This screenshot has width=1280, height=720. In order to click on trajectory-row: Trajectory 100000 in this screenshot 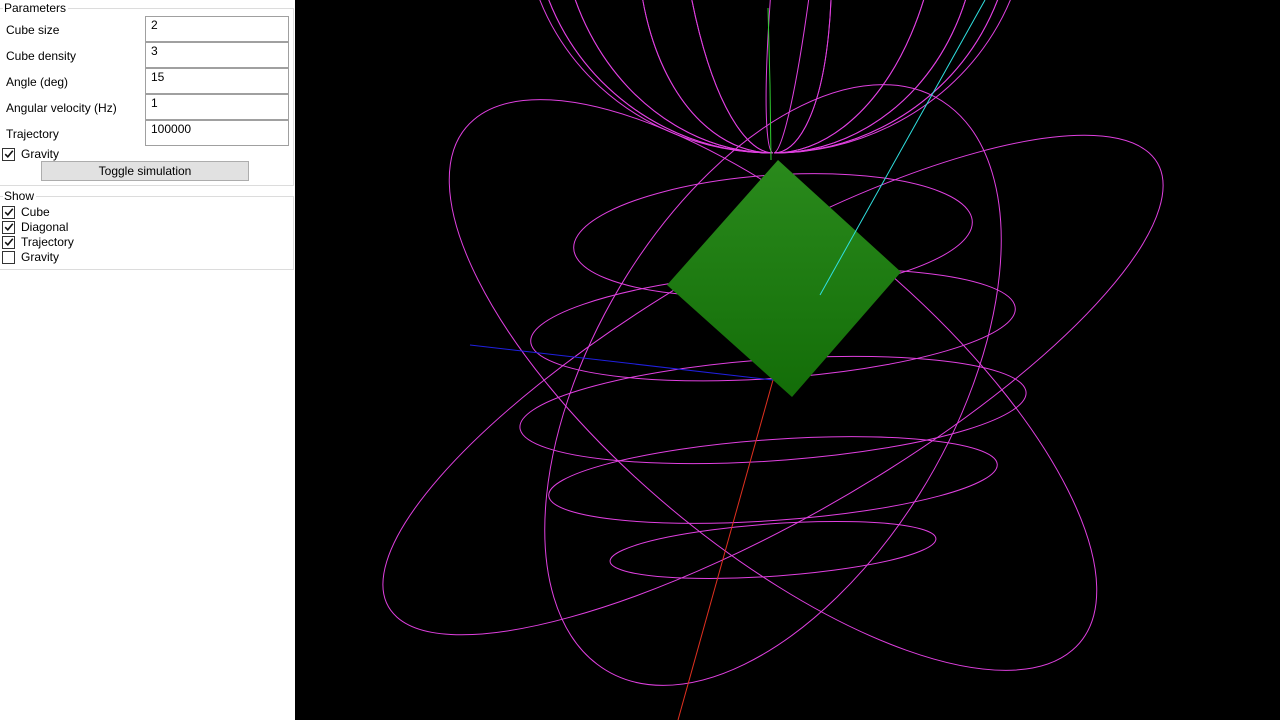, I will do `click(146, 133)`.